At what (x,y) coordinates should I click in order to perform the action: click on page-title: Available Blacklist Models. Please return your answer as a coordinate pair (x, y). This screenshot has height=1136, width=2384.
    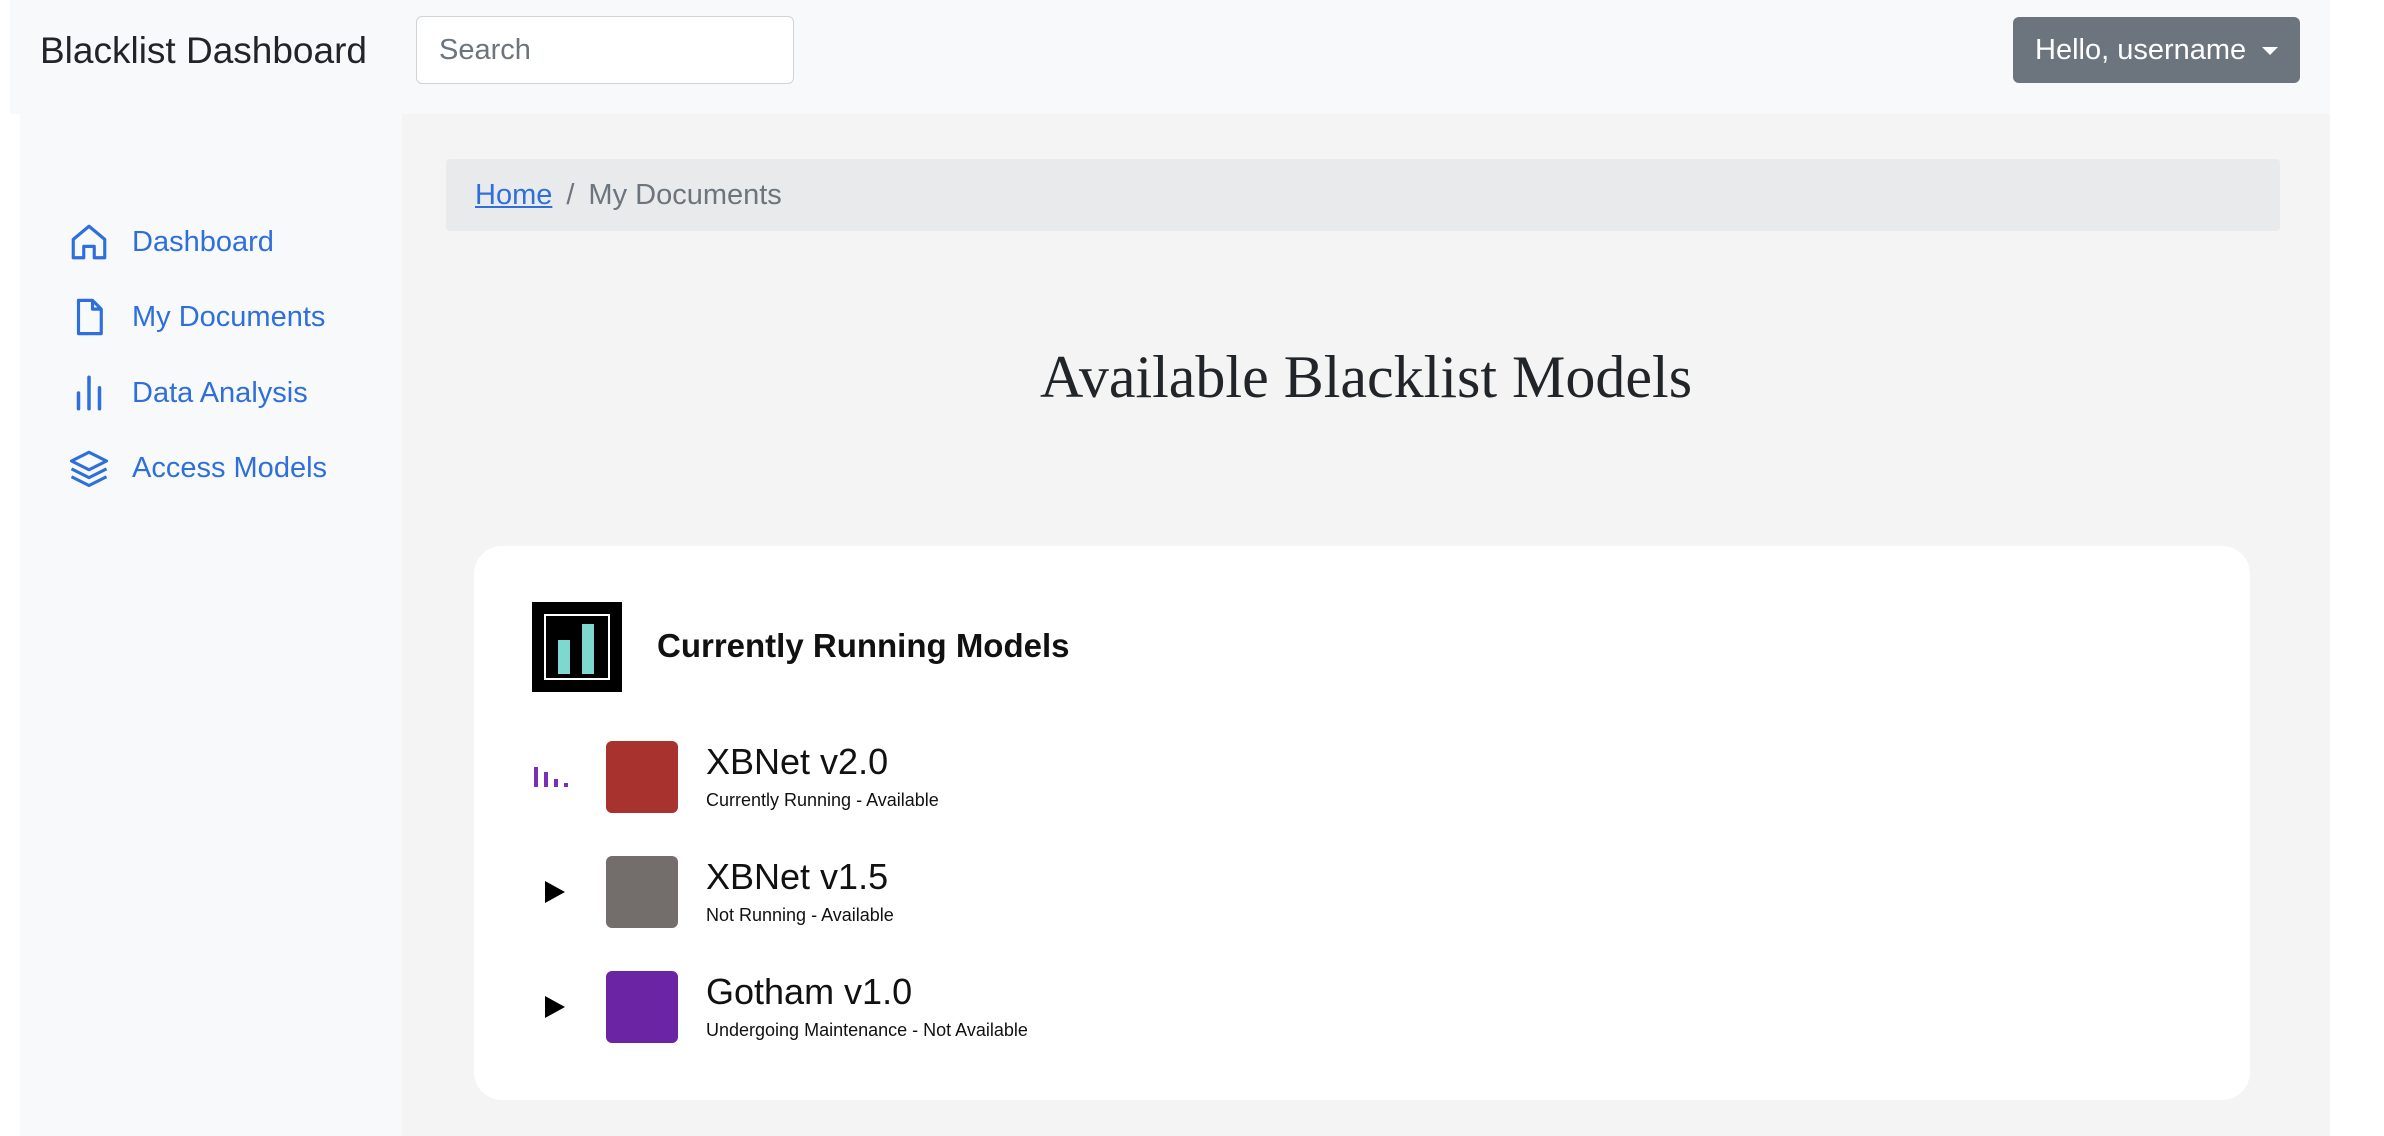
    Looking at the image, I should click on (1366, 377).